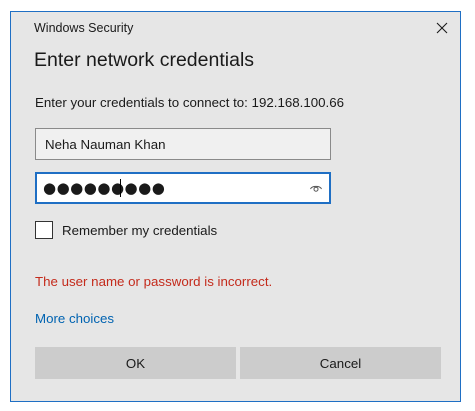  Describe the element at coordinates (44, 230) in the screenshot. I see `remember-checkbox` at that location.